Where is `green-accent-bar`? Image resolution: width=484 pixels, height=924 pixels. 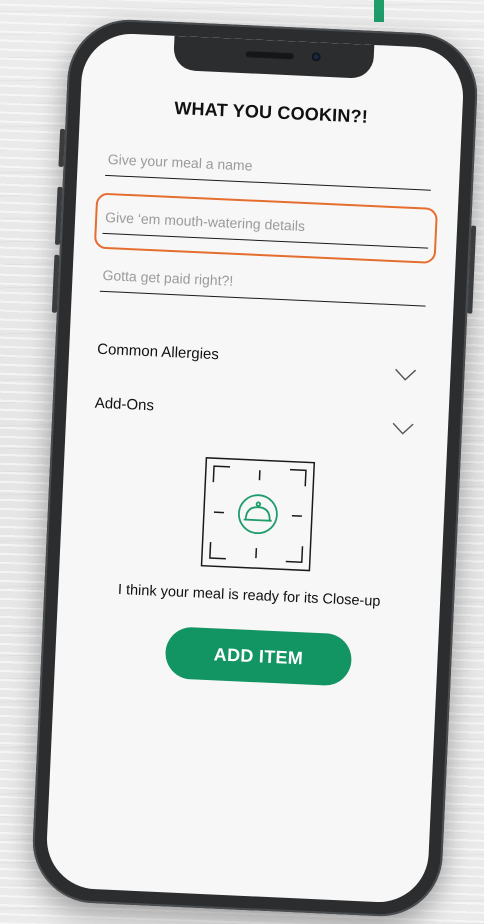
green-accent-bar is located at coordinates (379, 11).